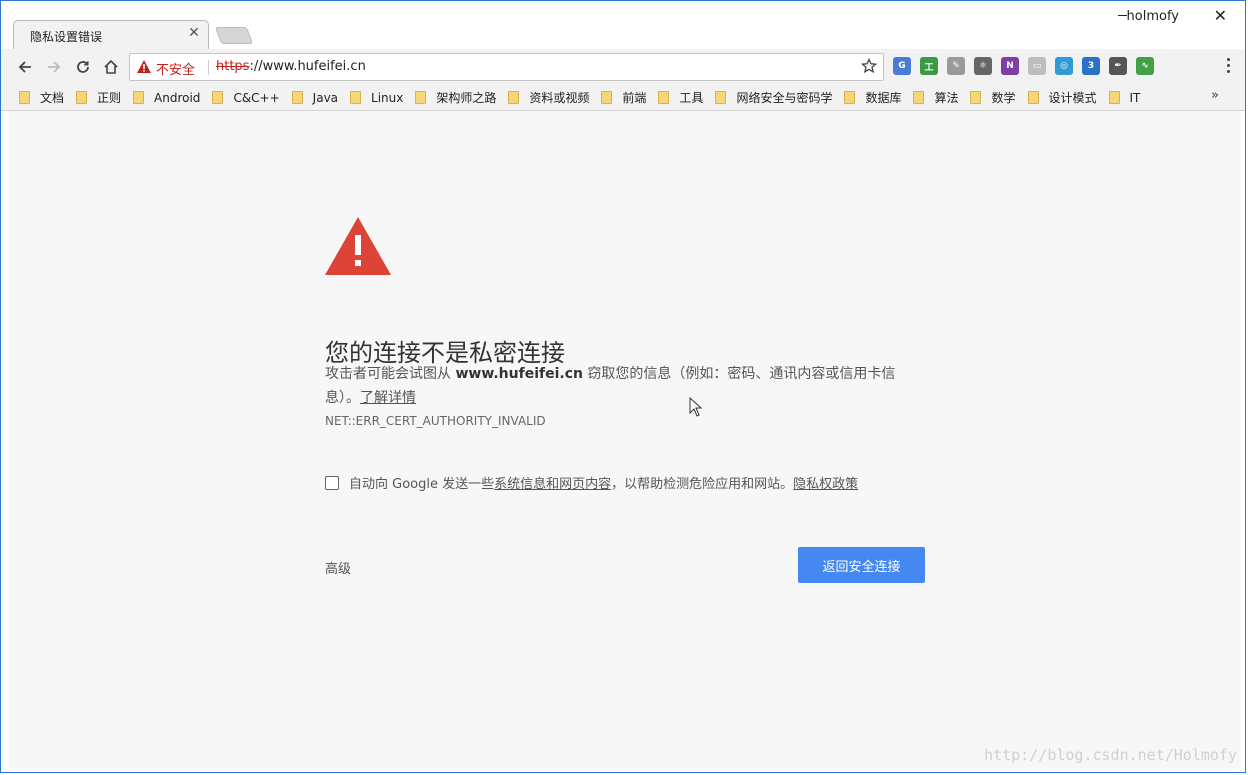 The height and width of the screenshot is (775, 1248). I want to click on security-label: 不安全, so click(175, 68).